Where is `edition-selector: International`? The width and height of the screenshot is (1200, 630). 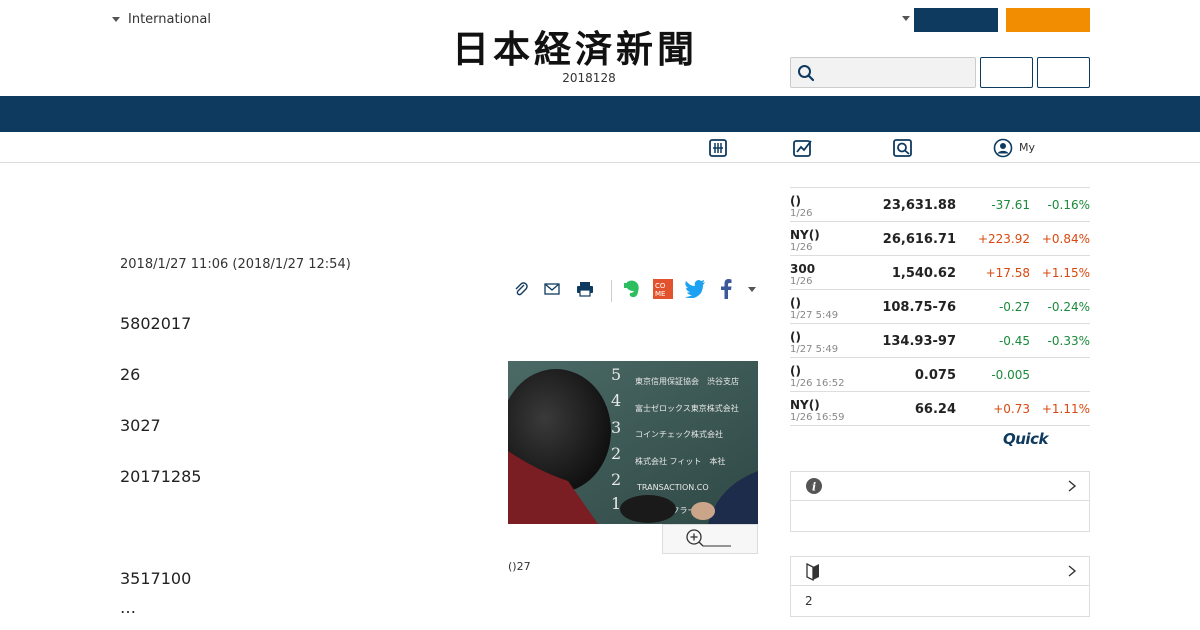 edition-selector: International is located at coordinates (161, 19).